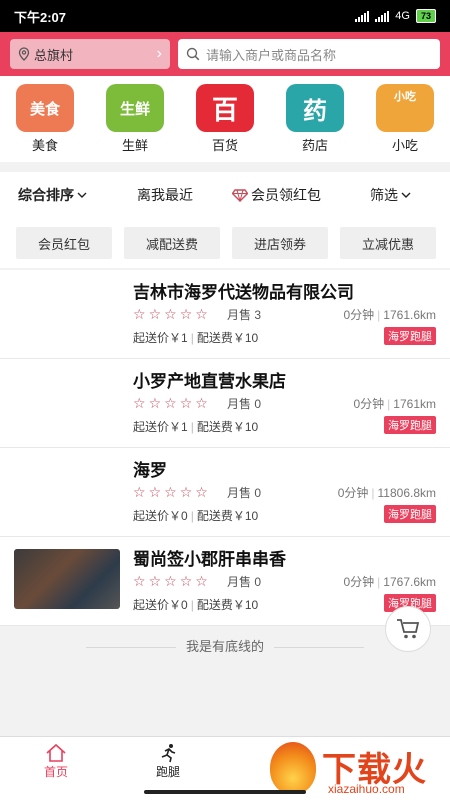 Image resolution: width=450 pixels, height=800 pixels. I want to click on tab-errand: 跑腿, so click(168, 761).